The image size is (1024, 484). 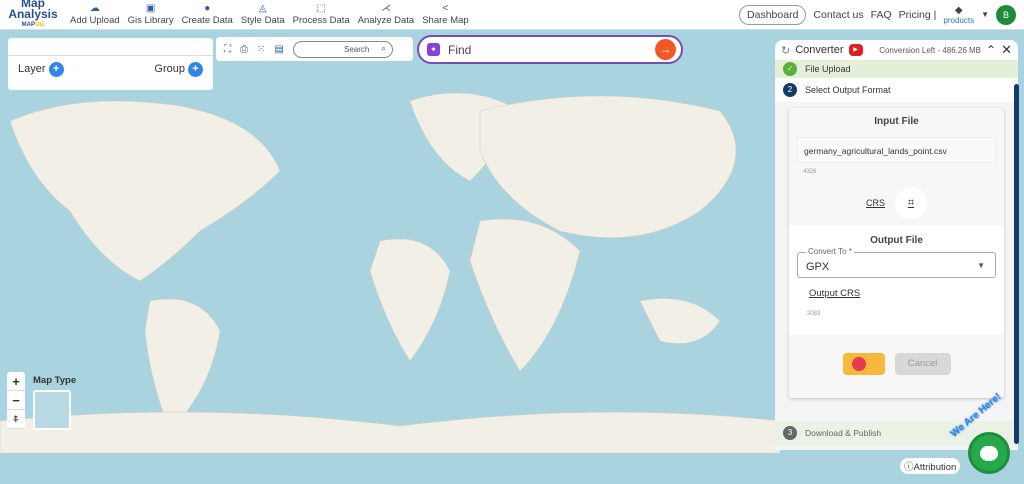 I want to click on paint-icon: ◬, so click(x=262, y=8).